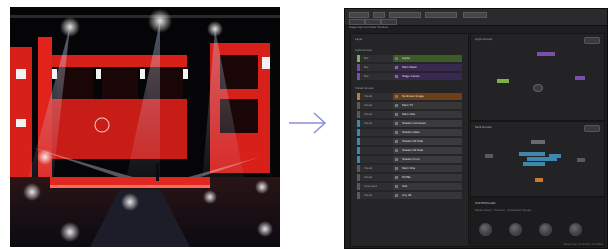 Image resolution: width=609 pixels, height=249 pixels. I want to click on layer-label: Main TV, so click(408, 105).